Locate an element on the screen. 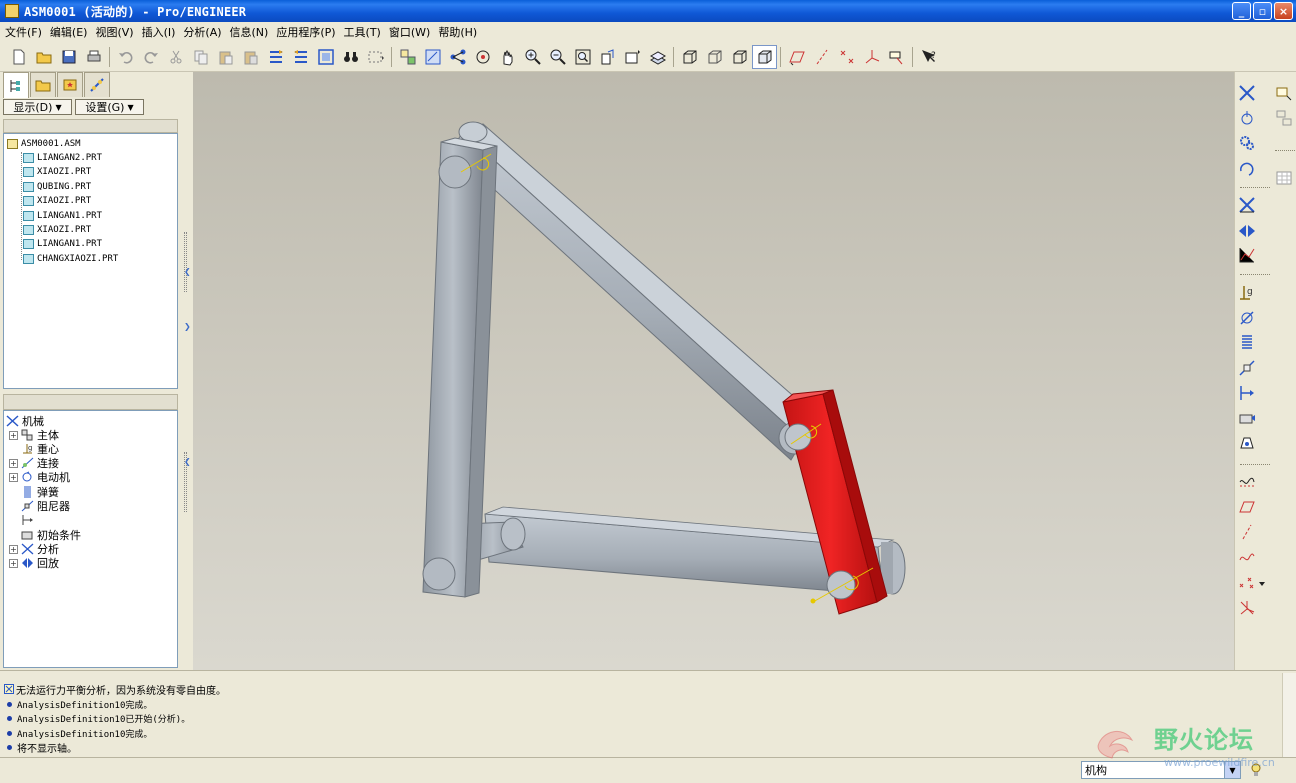 This screenshot has width=1296, height=783. table-icon is located at coordinates (1284, 178).